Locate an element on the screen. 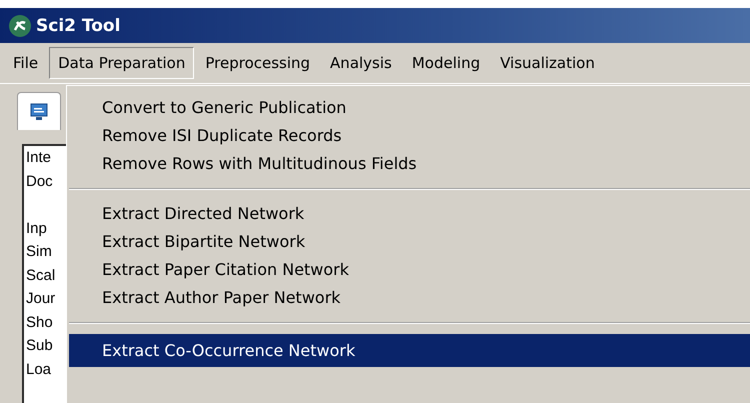 The height and width of the screenshot is (403, 750). menu-item: Visualization is located at coordinates (547, 63).